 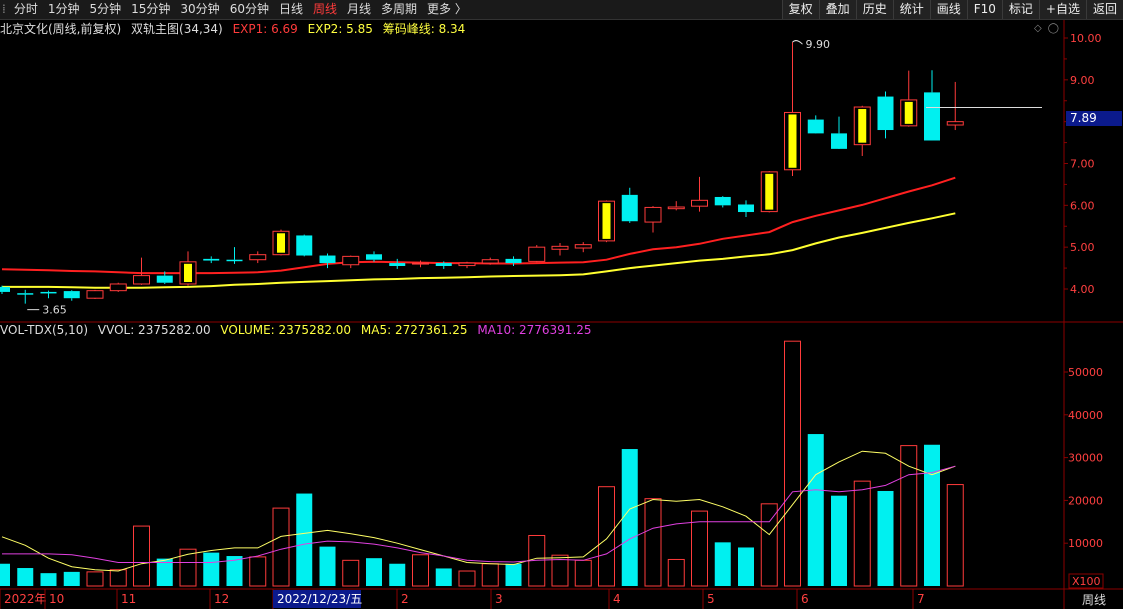 I want to click on period-tab-4: 30分钟, so click(x=199, y=9).